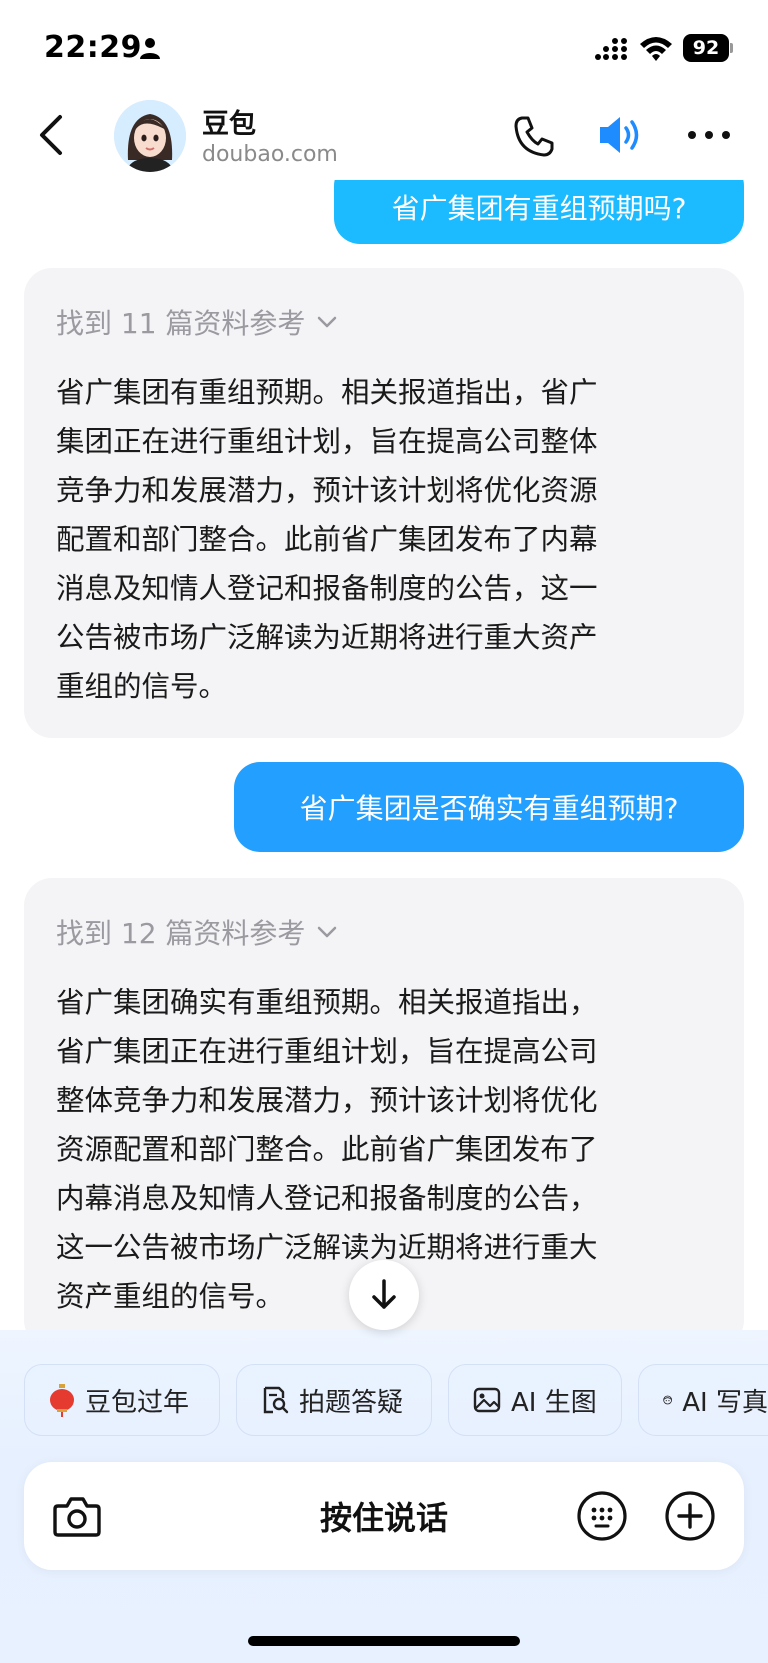 This screenshot has height=1663, width=768. I want to click on status-time: 22:29, so click(93, 47).